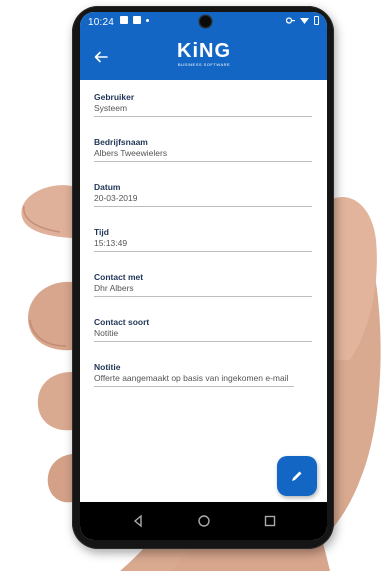 Image resolution: width=391 pixels, height=571 pixels. What do you see at coordinates (203, 200) in the screenshot?
I see `field-value: 20-03-2019` at bounding box center [203, 200].